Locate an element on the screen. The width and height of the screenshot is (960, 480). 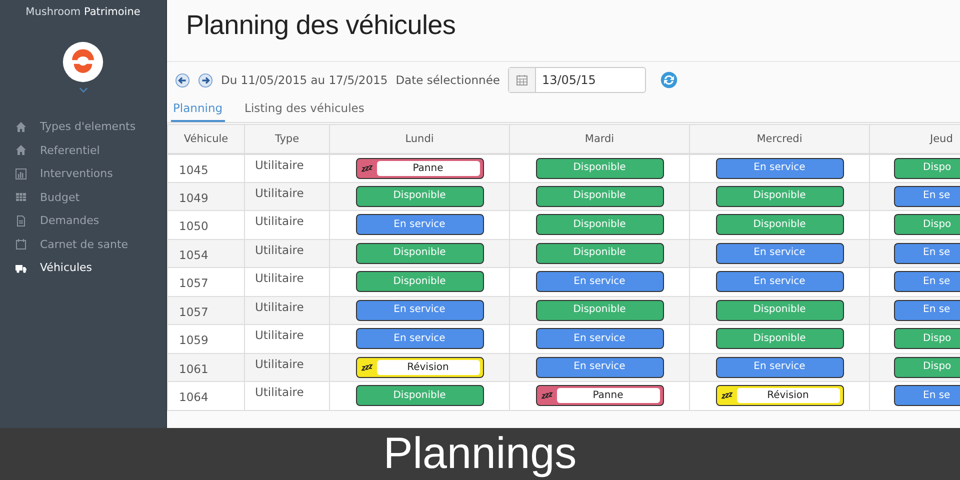
column-header: Type is located at coordinates (287, 139).